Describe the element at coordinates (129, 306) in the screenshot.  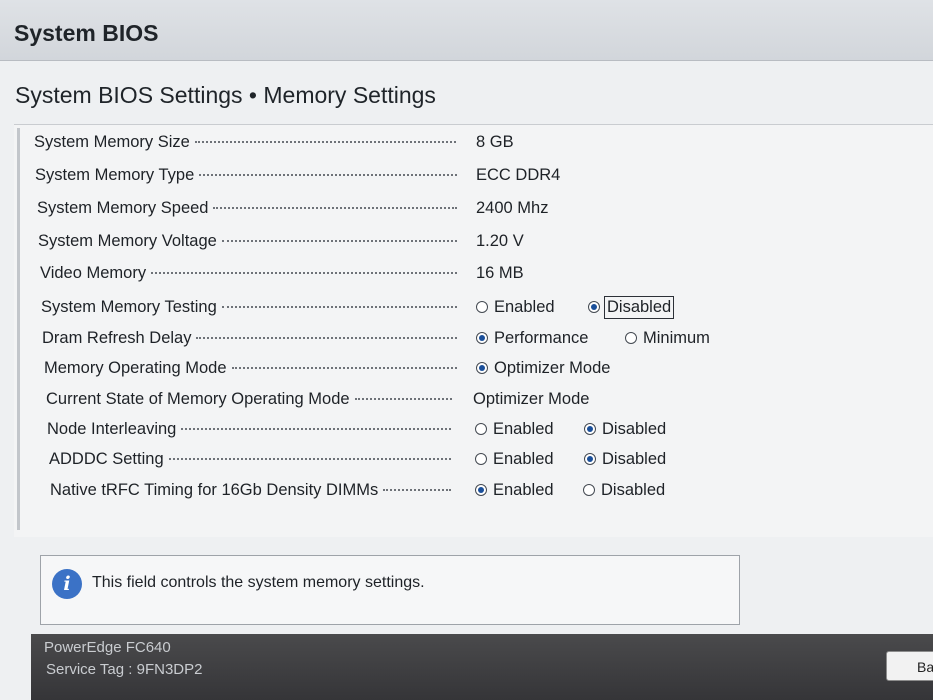
I see `setting-label: System Memory Testing` at that location.